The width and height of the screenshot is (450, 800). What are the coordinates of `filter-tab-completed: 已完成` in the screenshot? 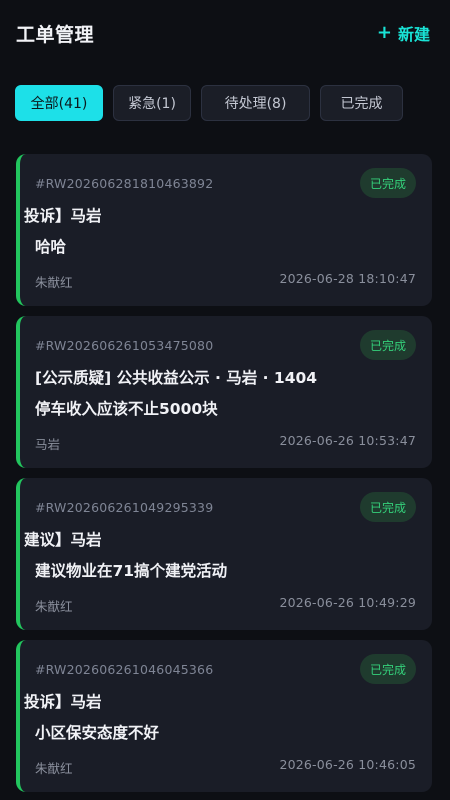 It's located at (361, 103).